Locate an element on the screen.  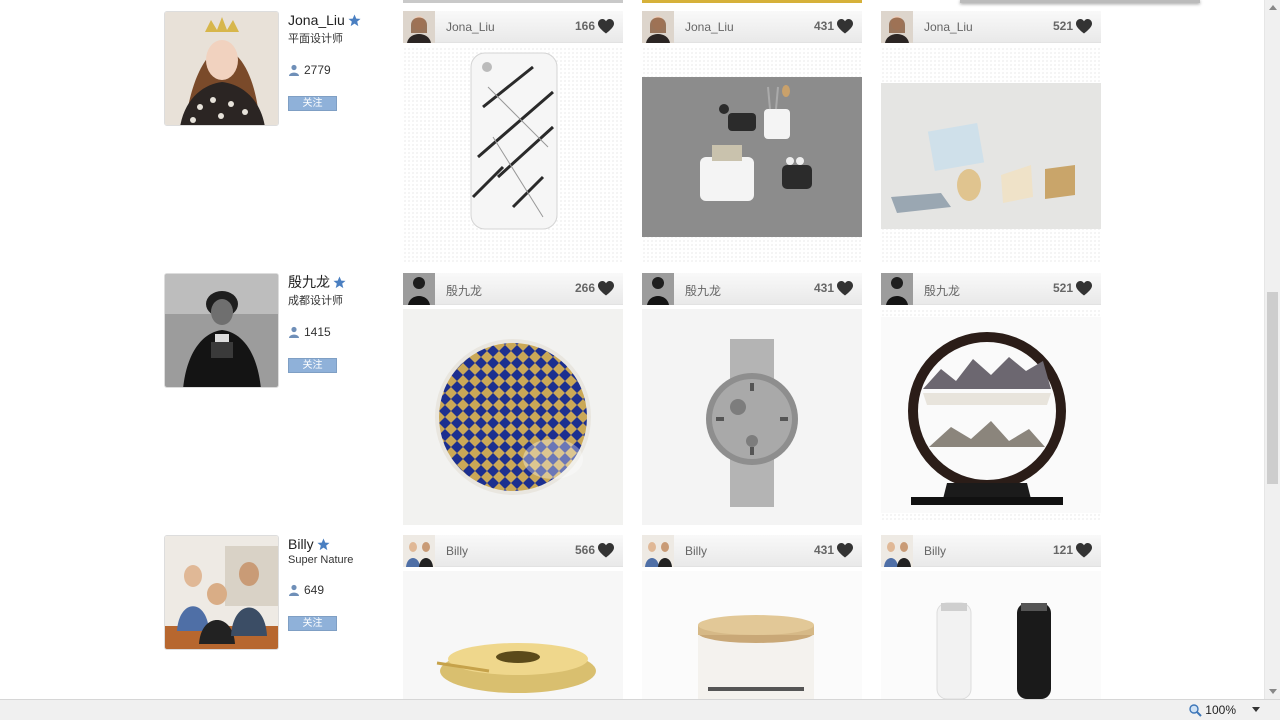
zoom-level: 100% is located at coordinates (1220, 710).